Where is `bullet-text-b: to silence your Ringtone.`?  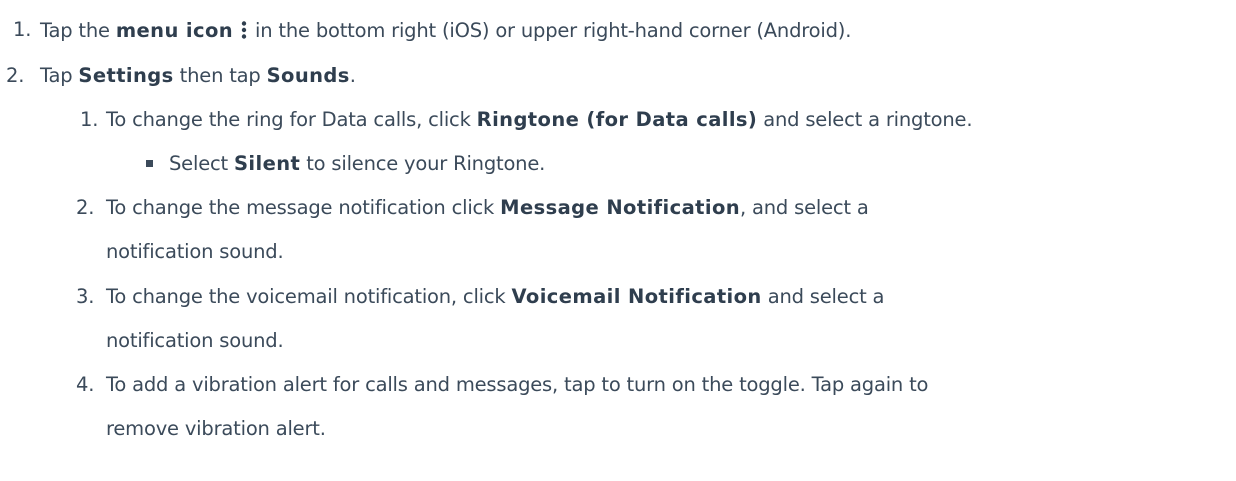
bullet-text-b: to silence your Ringtone. is located at coordinates (423, 163).